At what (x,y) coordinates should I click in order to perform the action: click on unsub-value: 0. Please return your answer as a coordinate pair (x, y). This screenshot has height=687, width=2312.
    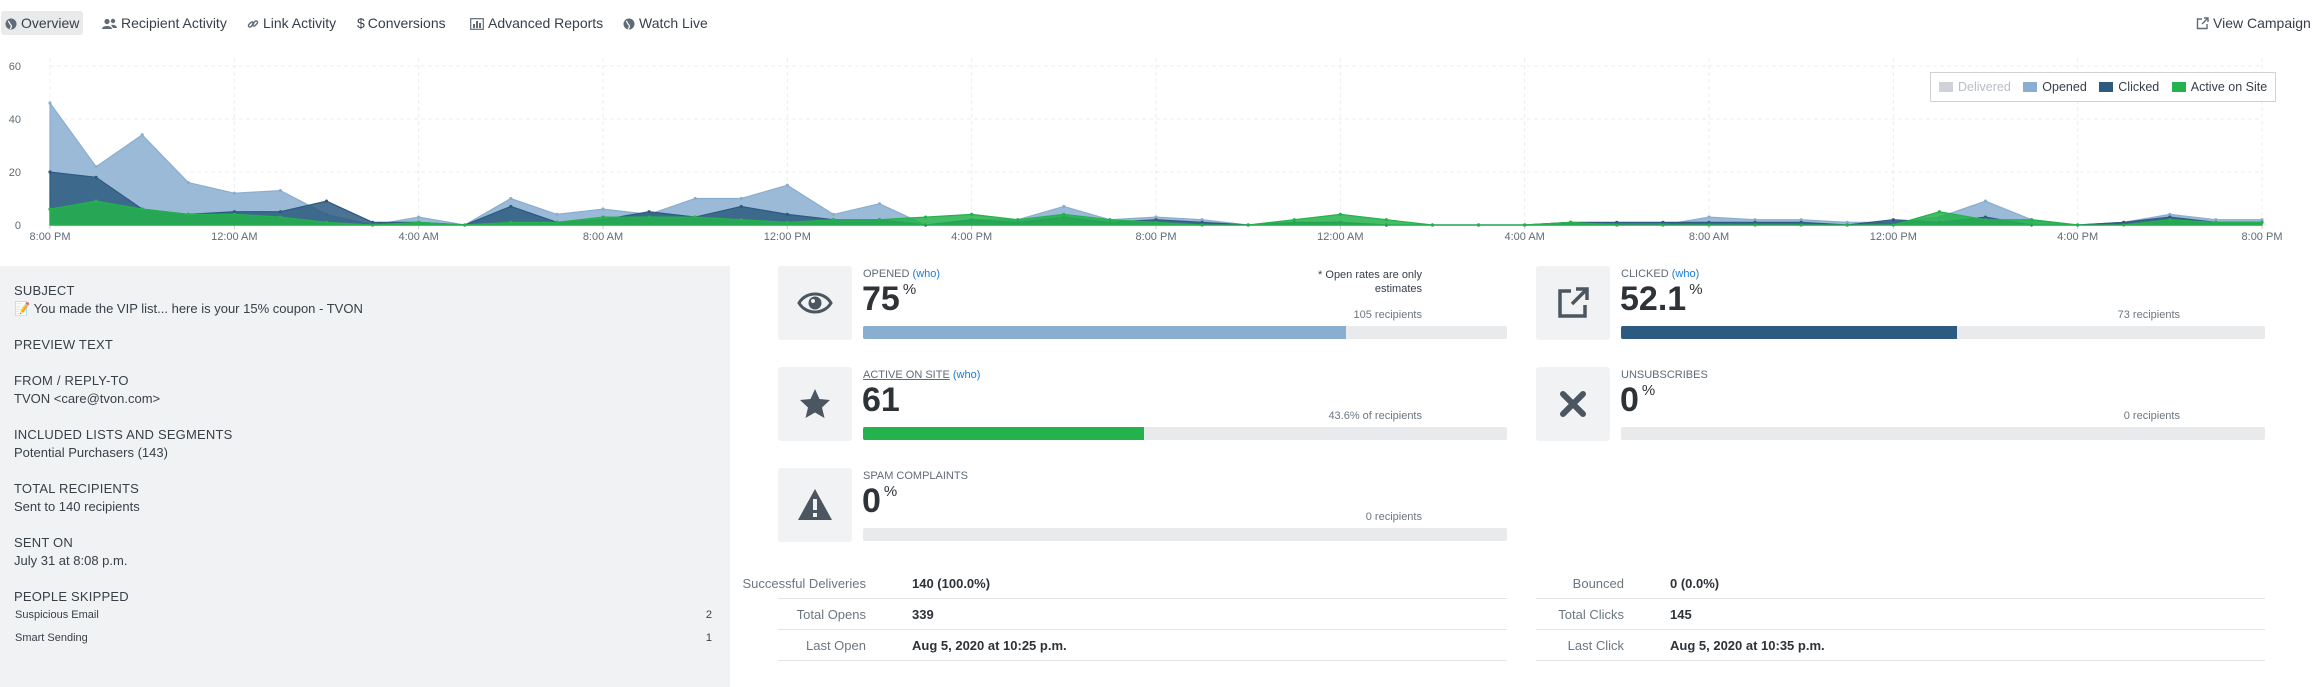
    Looking at the image, I should click on (1629, 400).